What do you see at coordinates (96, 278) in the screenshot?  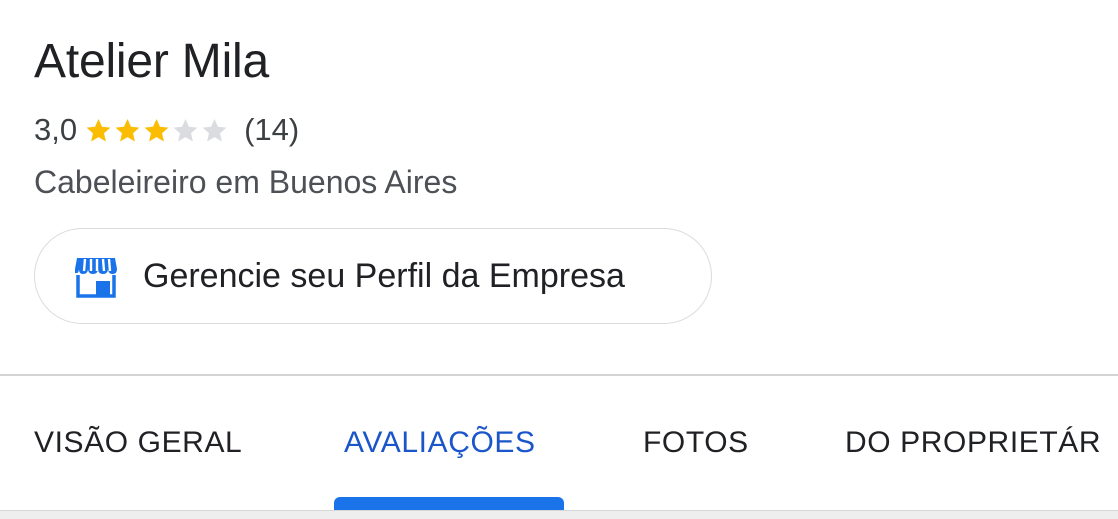 I see `storefront-icon` at bounding box center [96, 278].